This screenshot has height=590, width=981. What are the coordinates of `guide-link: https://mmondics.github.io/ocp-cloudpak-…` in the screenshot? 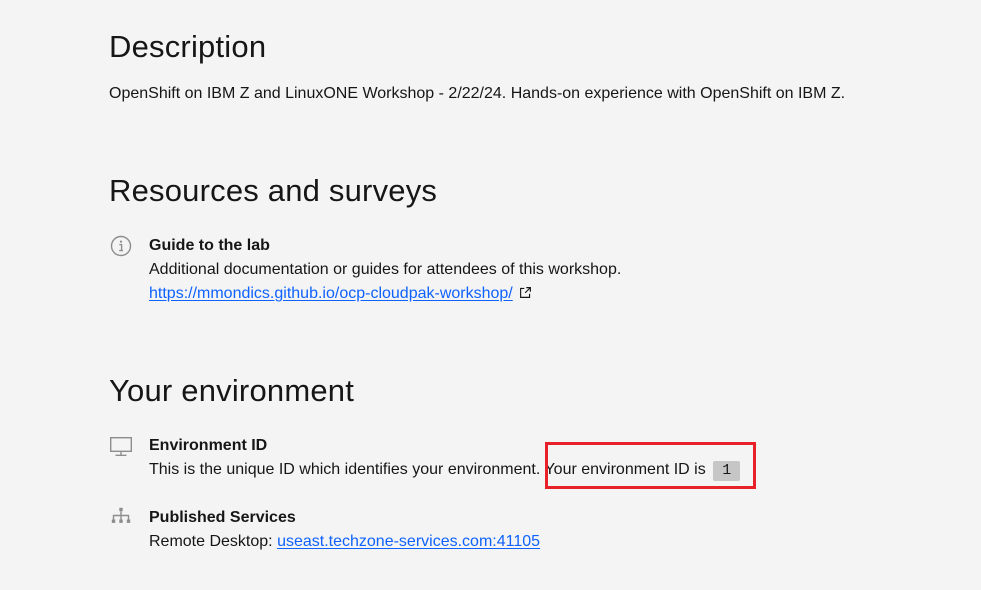 It's located at (331, 293).